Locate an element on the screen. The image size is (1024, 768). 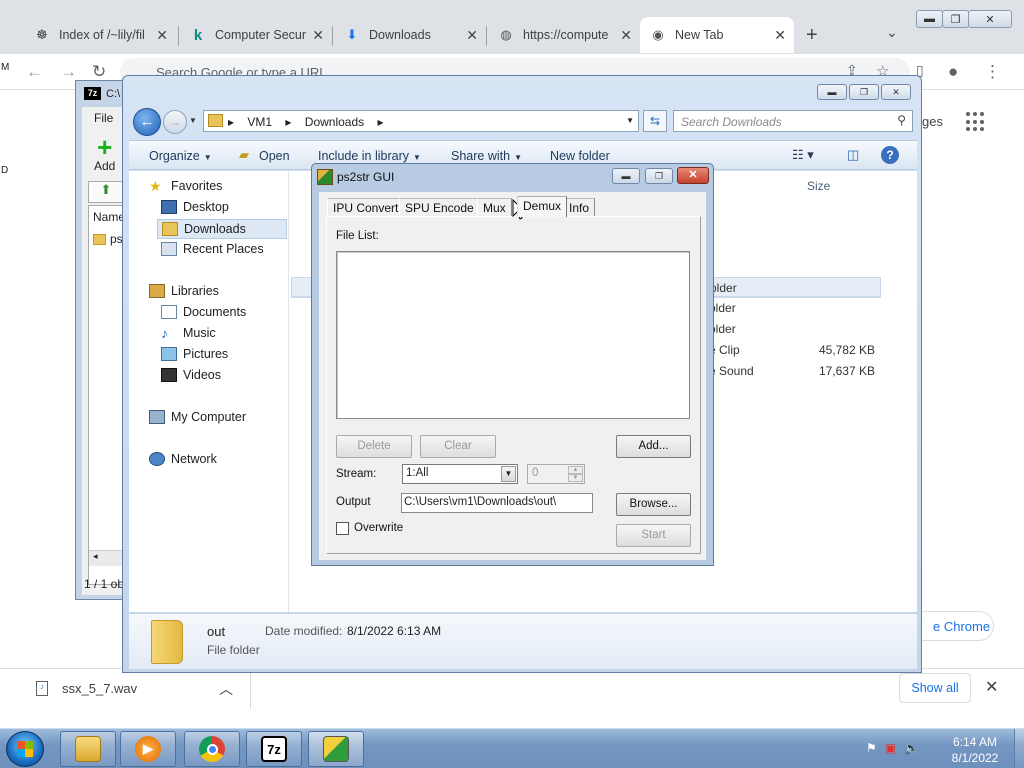
tab-demux: Demux is located at coordinates (542, 206).